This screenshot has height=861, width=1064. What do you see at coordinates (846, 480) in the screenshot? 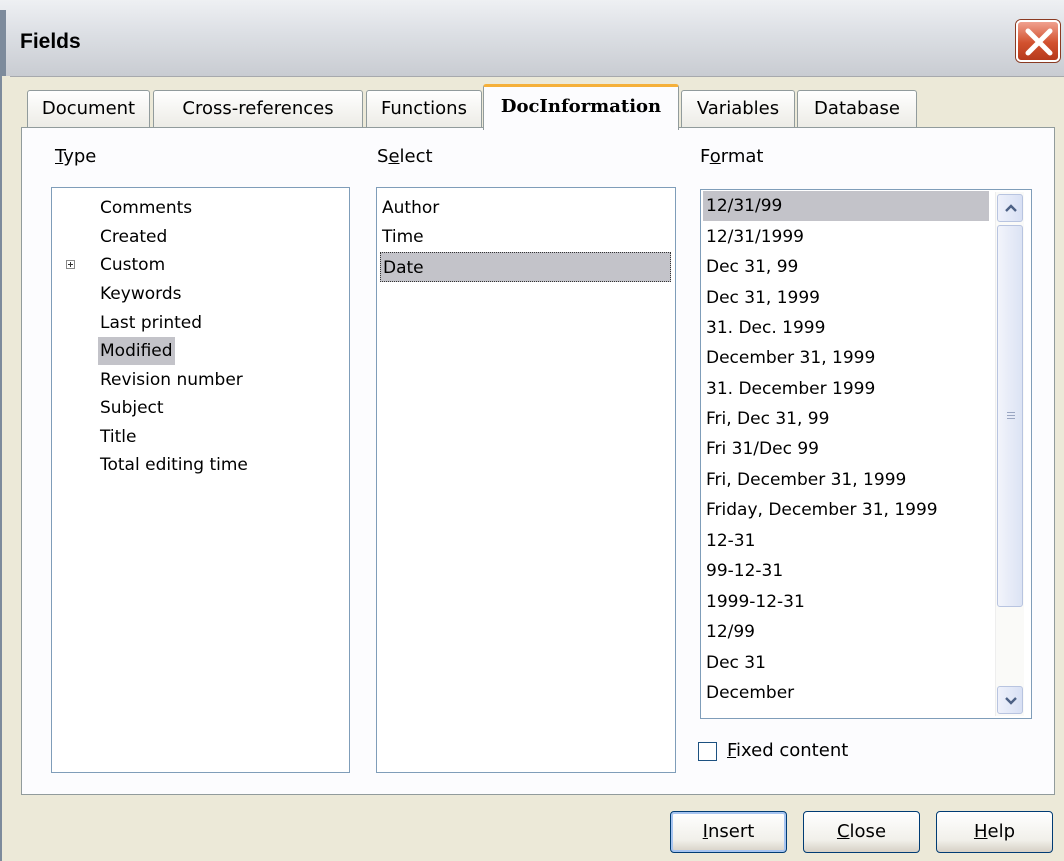
I see `format-item: Fri, December 31, 1999` at bounding box center [846, 480].